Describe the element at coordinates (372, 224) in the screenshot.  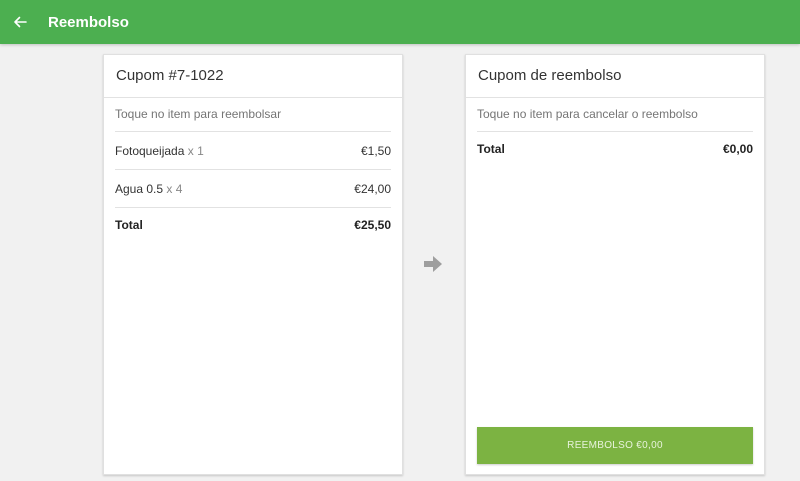
I see `total-value: €25,50` at that location.